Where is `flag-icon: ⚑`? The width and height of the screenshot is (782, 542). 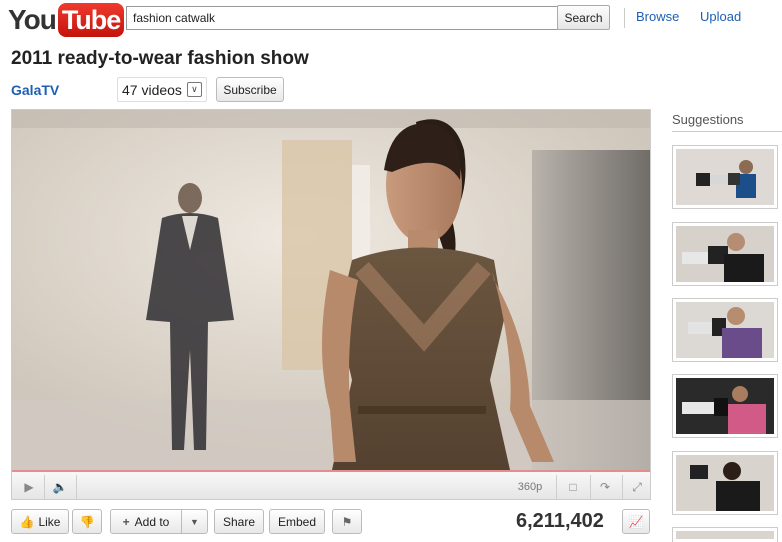 flag-icon: ⚑ is located at coordinates (347, 521).